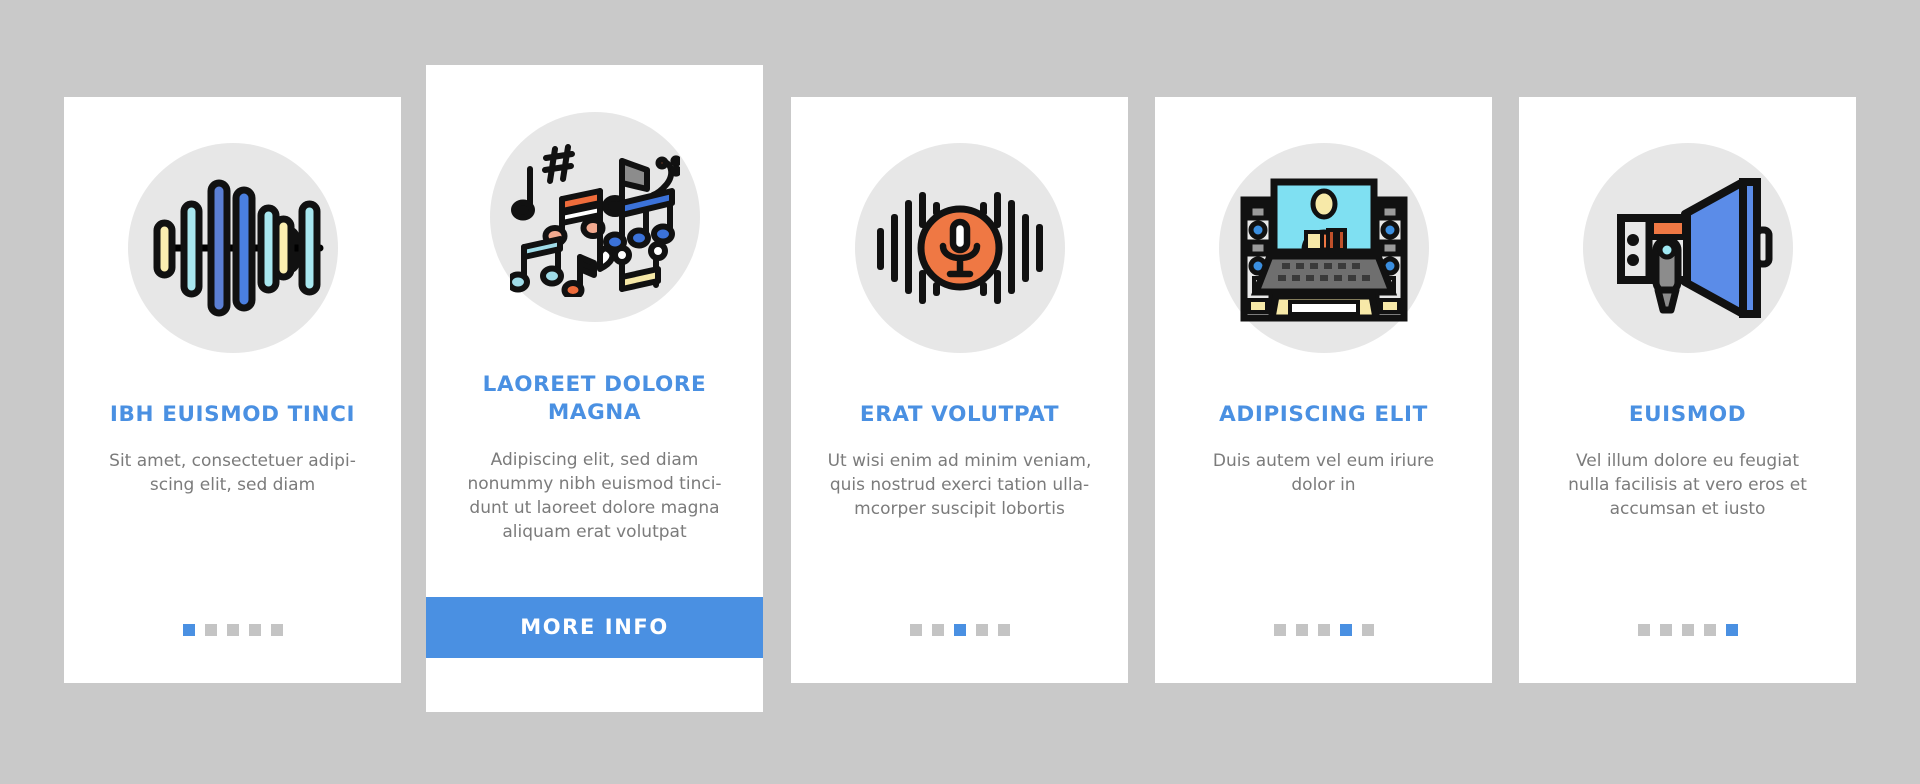 The width and height of the screenshot is (1920, 784). I want to click on megaphone-icon, so click(1688, 248).